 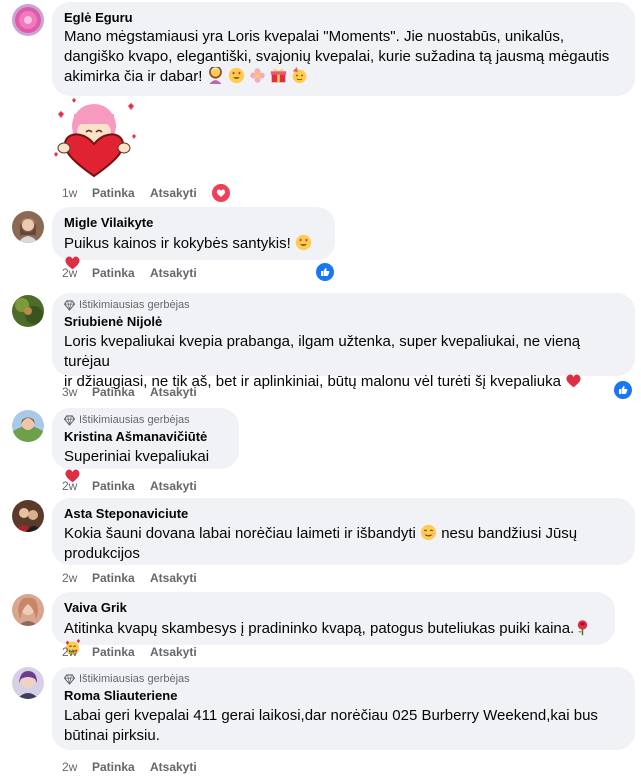 I want to click on smiling-face-emoji-icon, so click(x=428, y=532).